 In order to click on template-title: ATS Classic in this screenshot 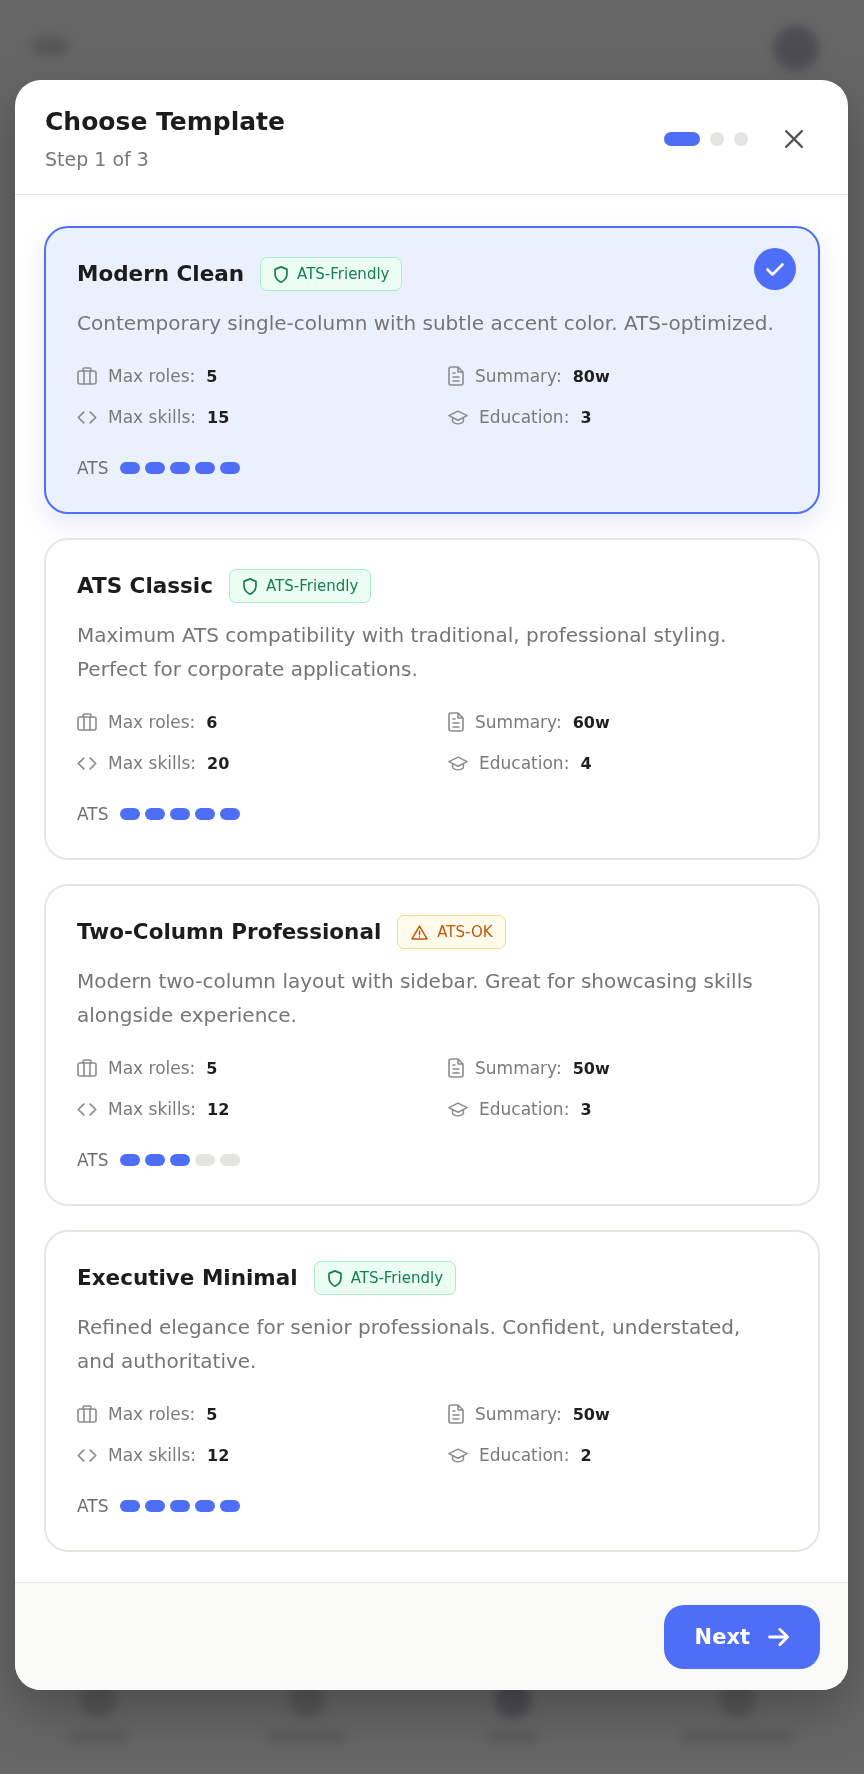, I will do `click(145, 586)`.